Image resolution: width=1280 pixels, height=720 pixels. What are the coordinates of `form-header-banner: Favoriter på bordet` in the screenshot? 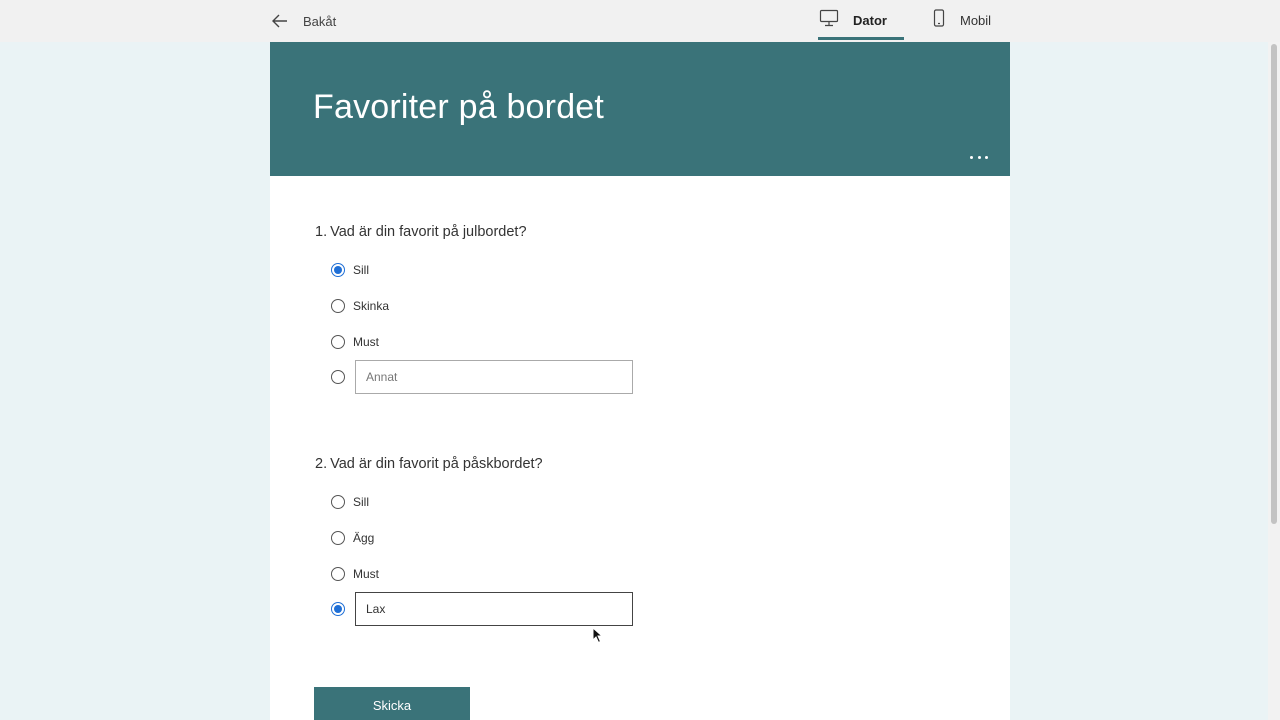 It's located at (640, 109).